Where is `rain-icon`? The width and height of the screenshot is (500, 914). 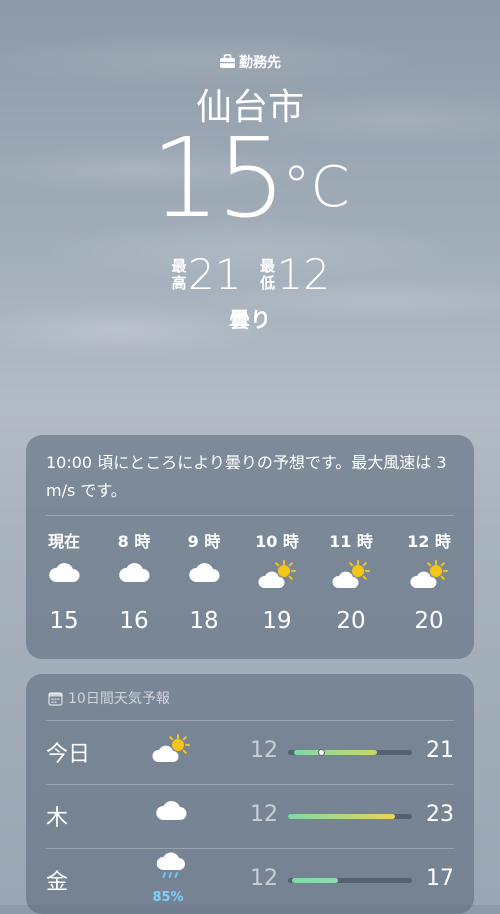 rain-icon is located at coordinates (171, 869).